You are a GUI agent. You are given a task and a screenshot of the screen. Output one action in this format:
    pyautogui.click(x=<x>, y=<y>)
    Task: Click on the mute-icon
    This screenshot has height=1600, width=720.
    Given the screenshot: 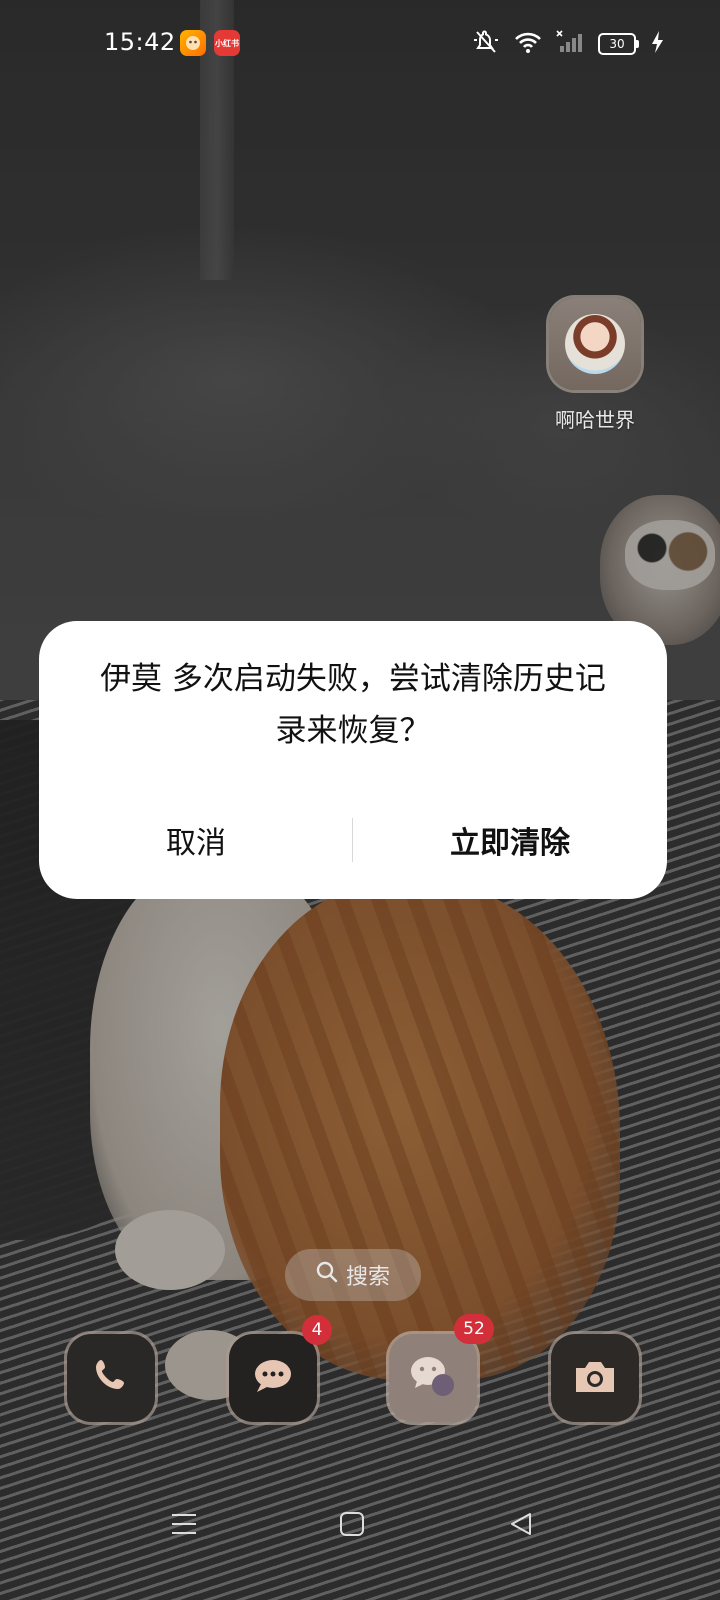 What is the action you would take?
    pyautogui.click(x=486, y=44)
    